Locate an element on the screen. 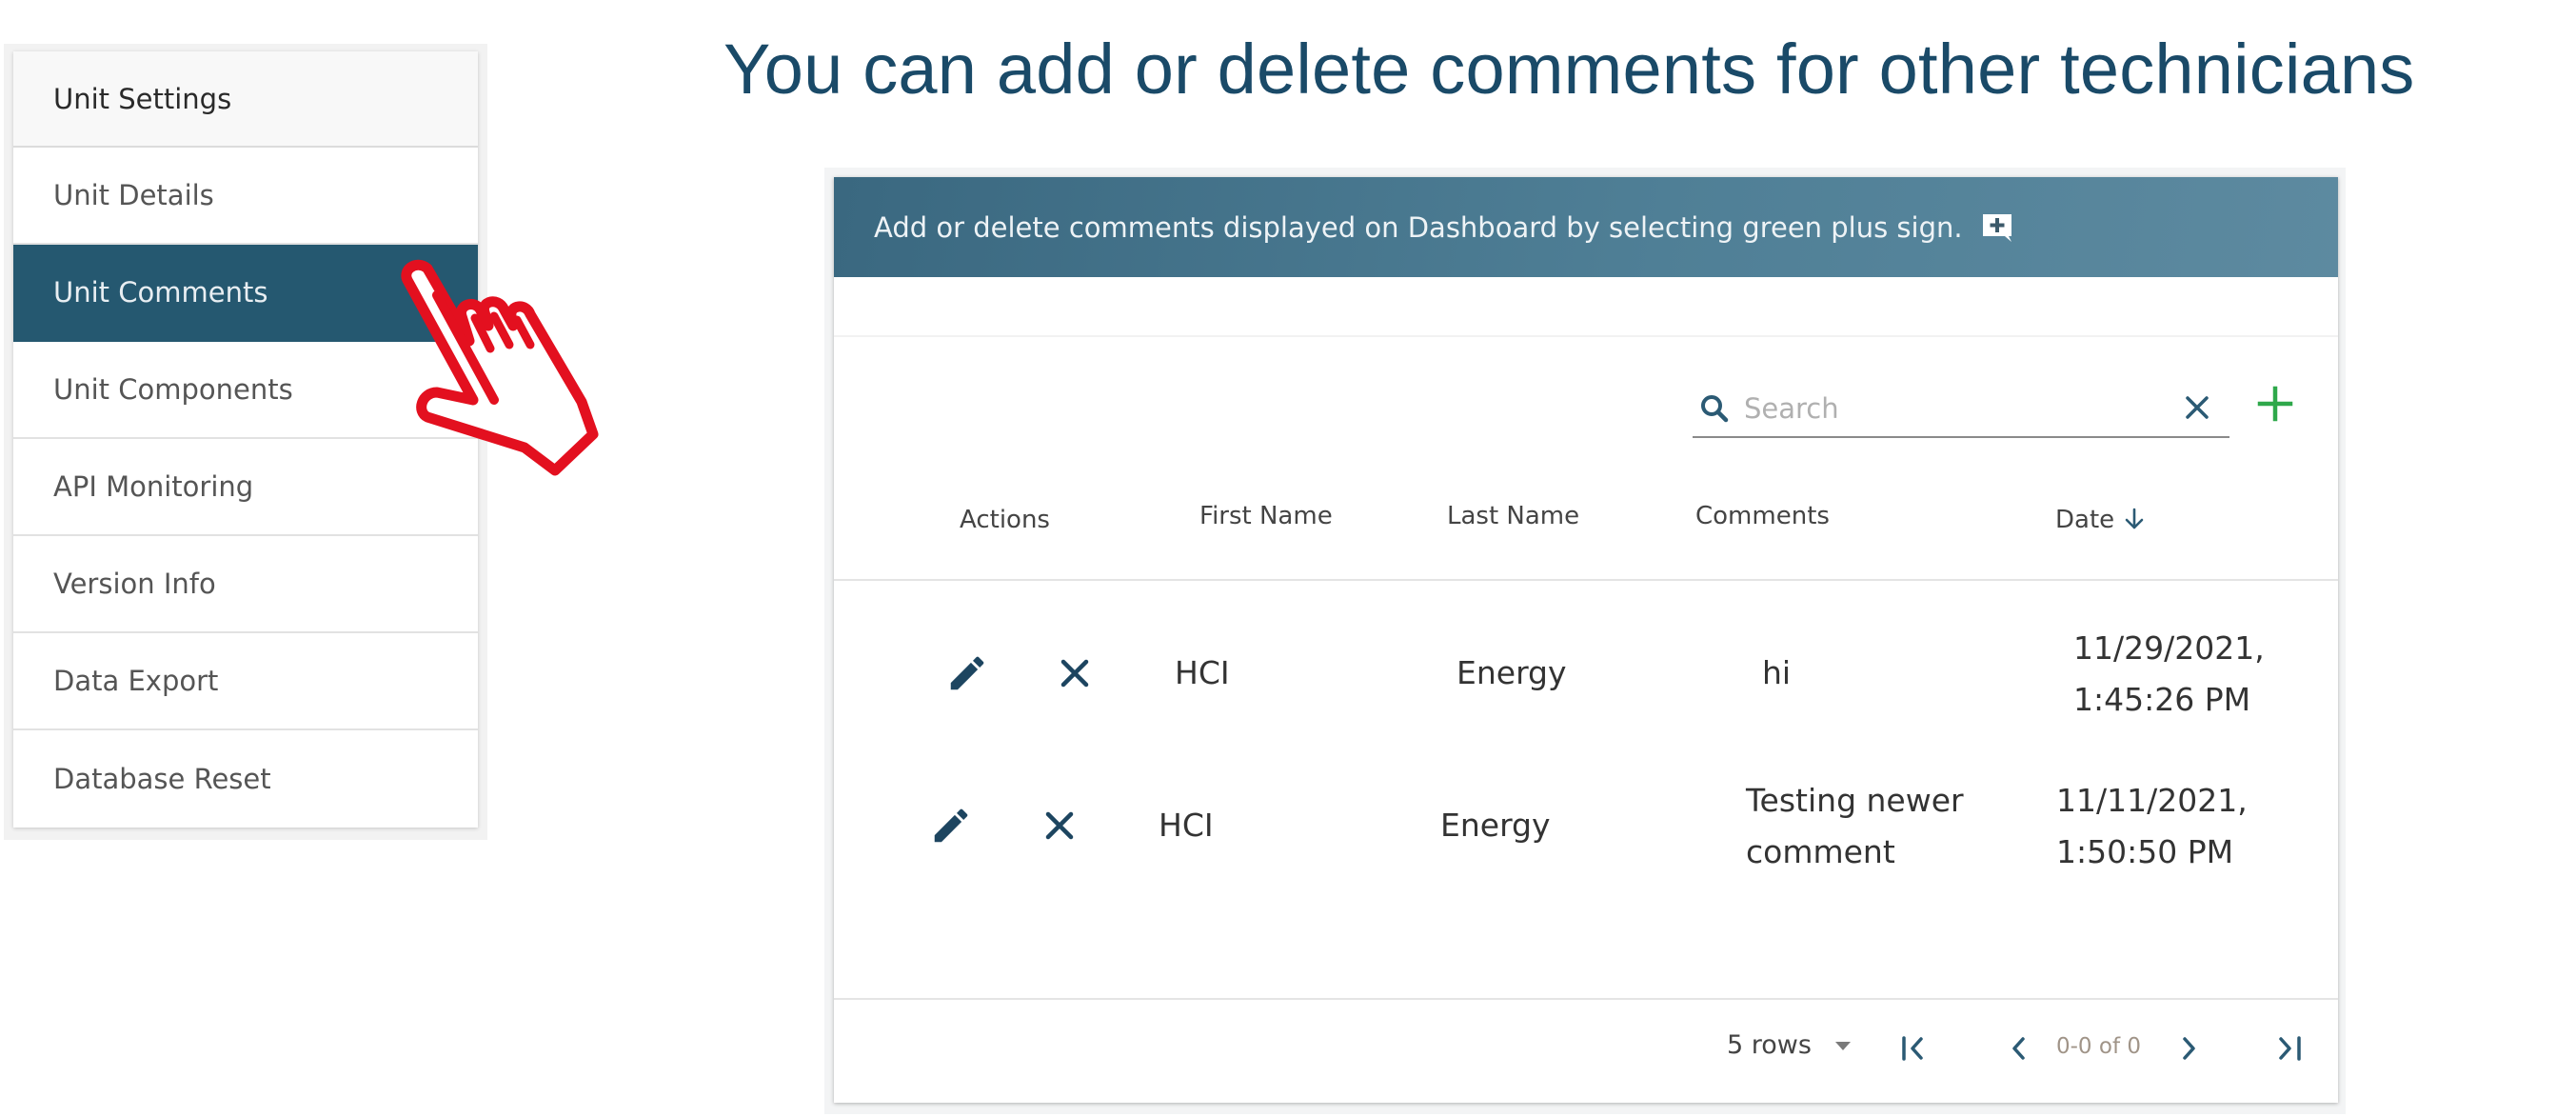  rows-per-page-select: 5 rows is located at coordinates (1790, 1045).